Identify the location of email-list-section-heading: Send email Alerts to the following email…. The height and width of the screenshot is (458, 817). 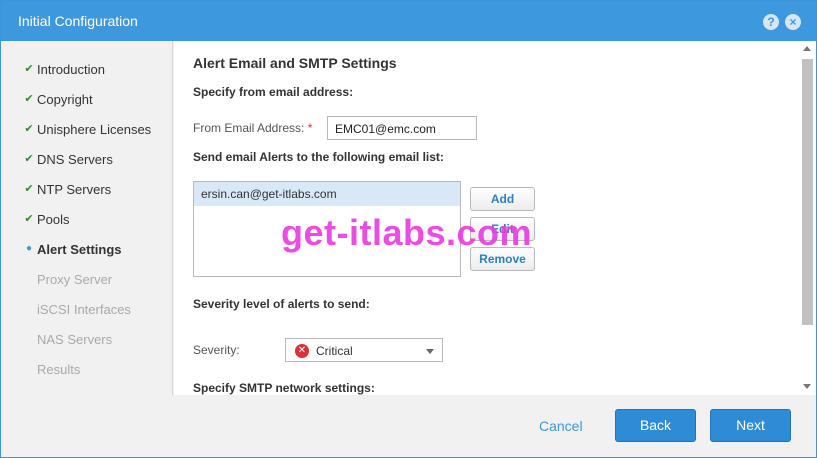
(318, 157).